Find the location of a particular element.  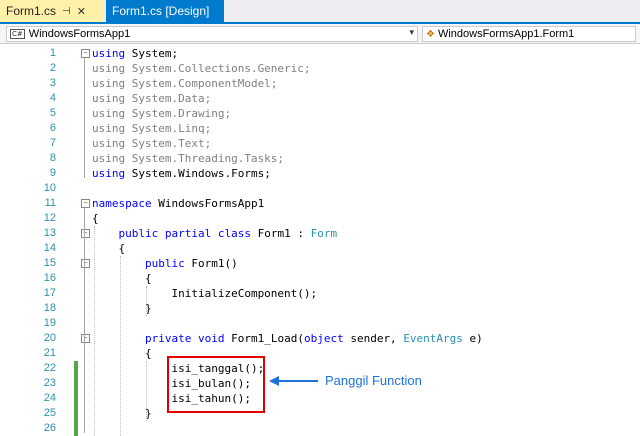

pin-icon: ⊣ is located at coordinates (66, 11).